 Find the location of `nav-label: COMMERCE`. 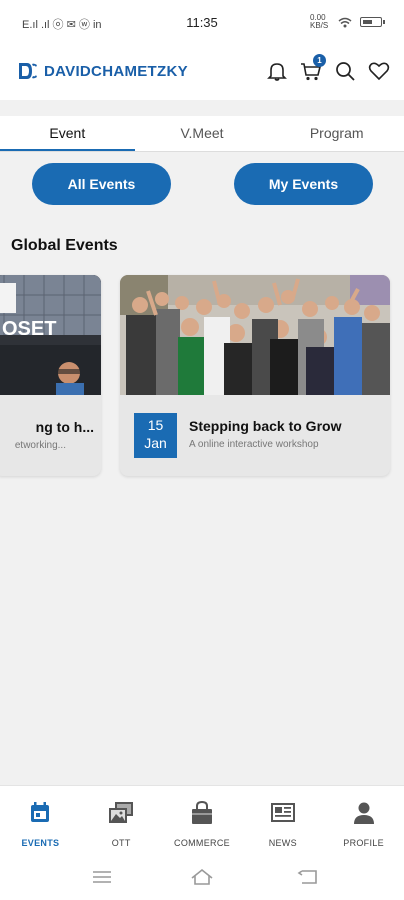

nav-label: COMMERCE is located at coordinates (202, 843).